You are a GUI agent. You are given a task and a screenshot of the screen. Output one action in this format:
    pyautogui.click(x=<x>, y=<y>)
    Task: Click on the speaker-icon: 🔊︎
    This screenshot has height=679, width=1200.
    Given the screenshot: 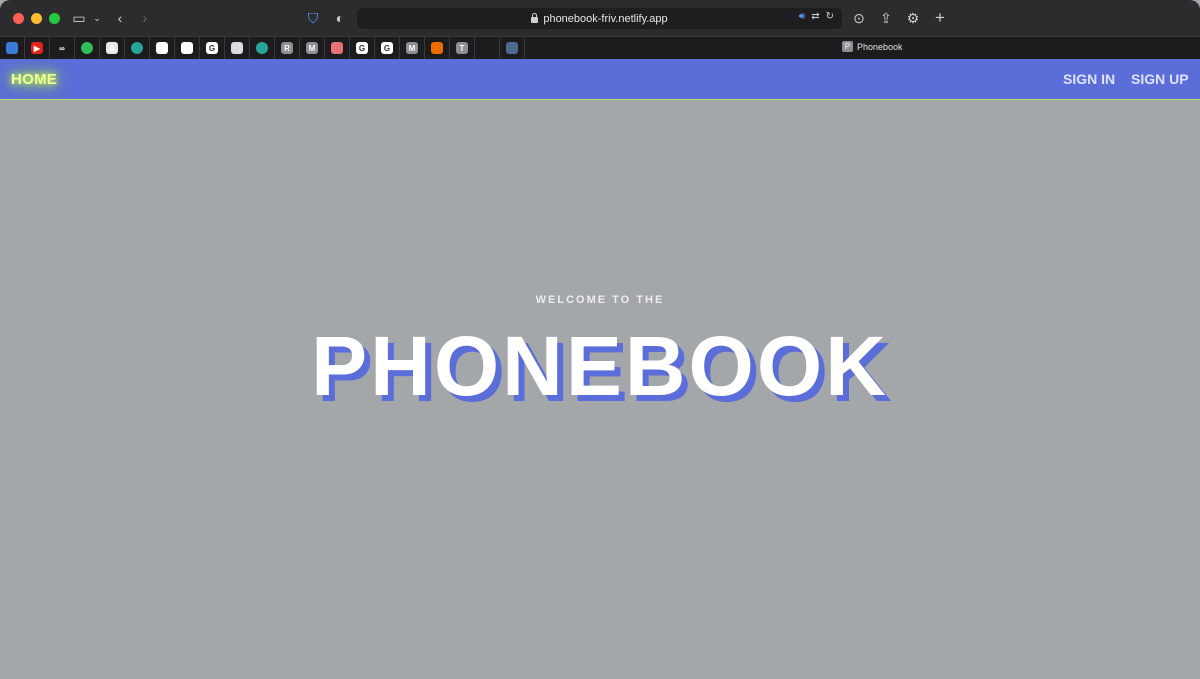 What is the action you would take?
    pyautogui.click(x=802, y=16)
    